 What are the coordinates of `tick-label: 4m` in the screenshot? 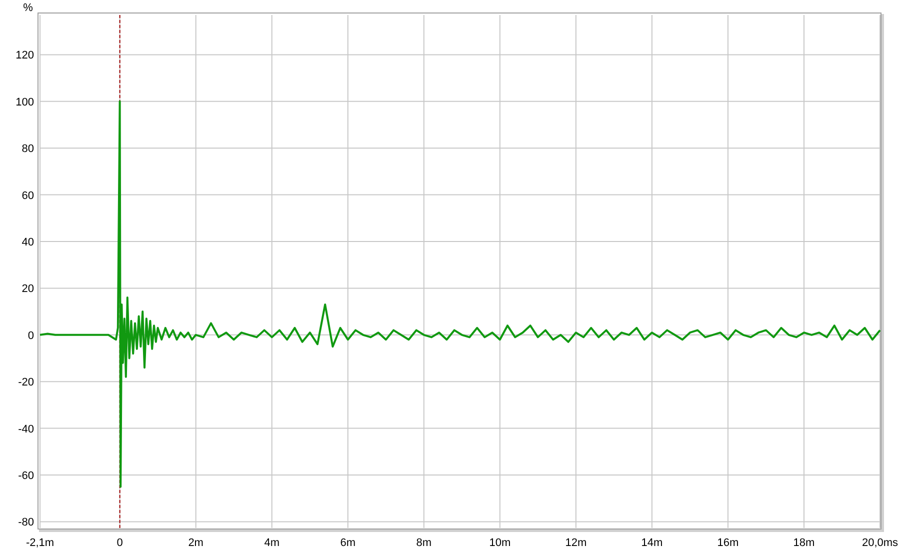 It's located at (272, 543).